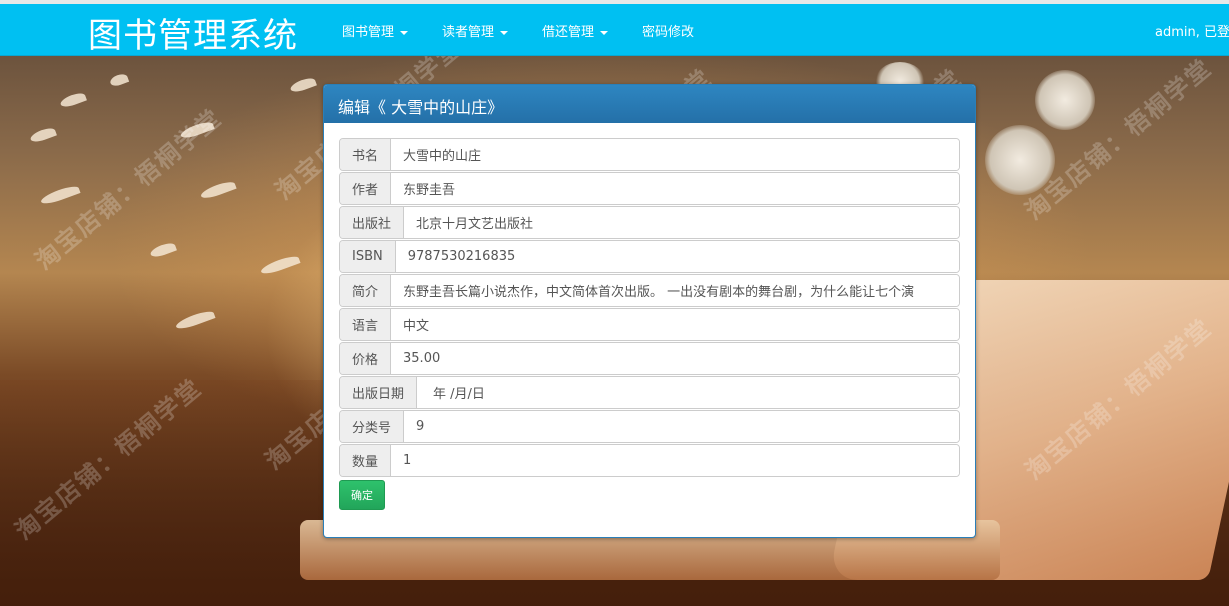 The height and width of the screenshot is (606, 1229). I want to click on nav-menu-readers-label: 读者管理, so click(468, 32).